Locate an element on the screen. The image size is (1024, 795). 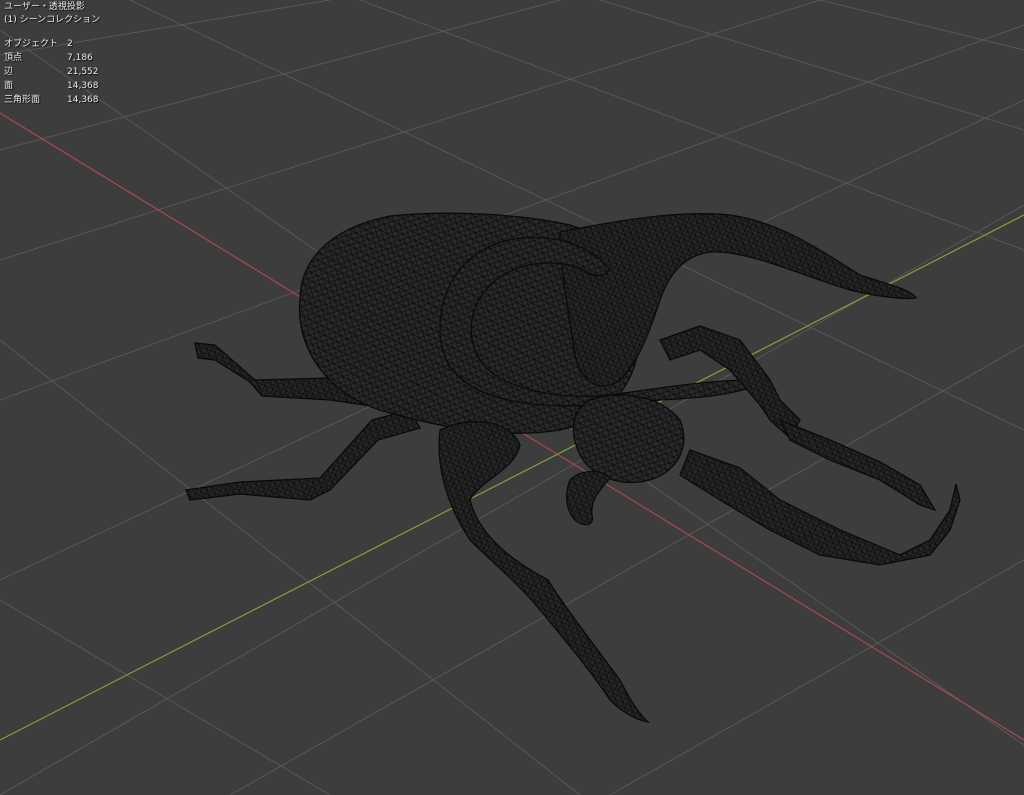
stat-row-triangles: 三角形面 14,368 is located at coordinates (52, 101).